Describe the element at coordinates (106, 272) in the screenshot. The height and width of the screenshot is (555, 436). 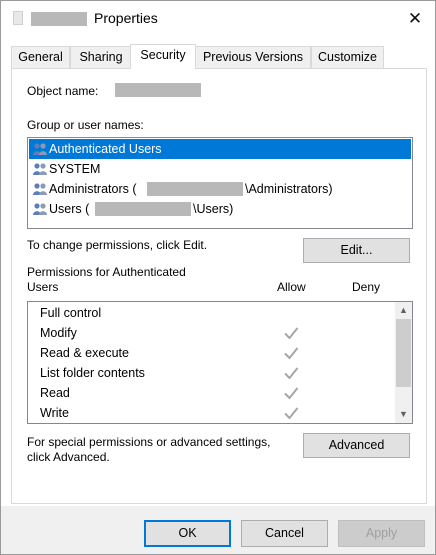
I see `permissions-label: Permissions for Authenticated` at that location.